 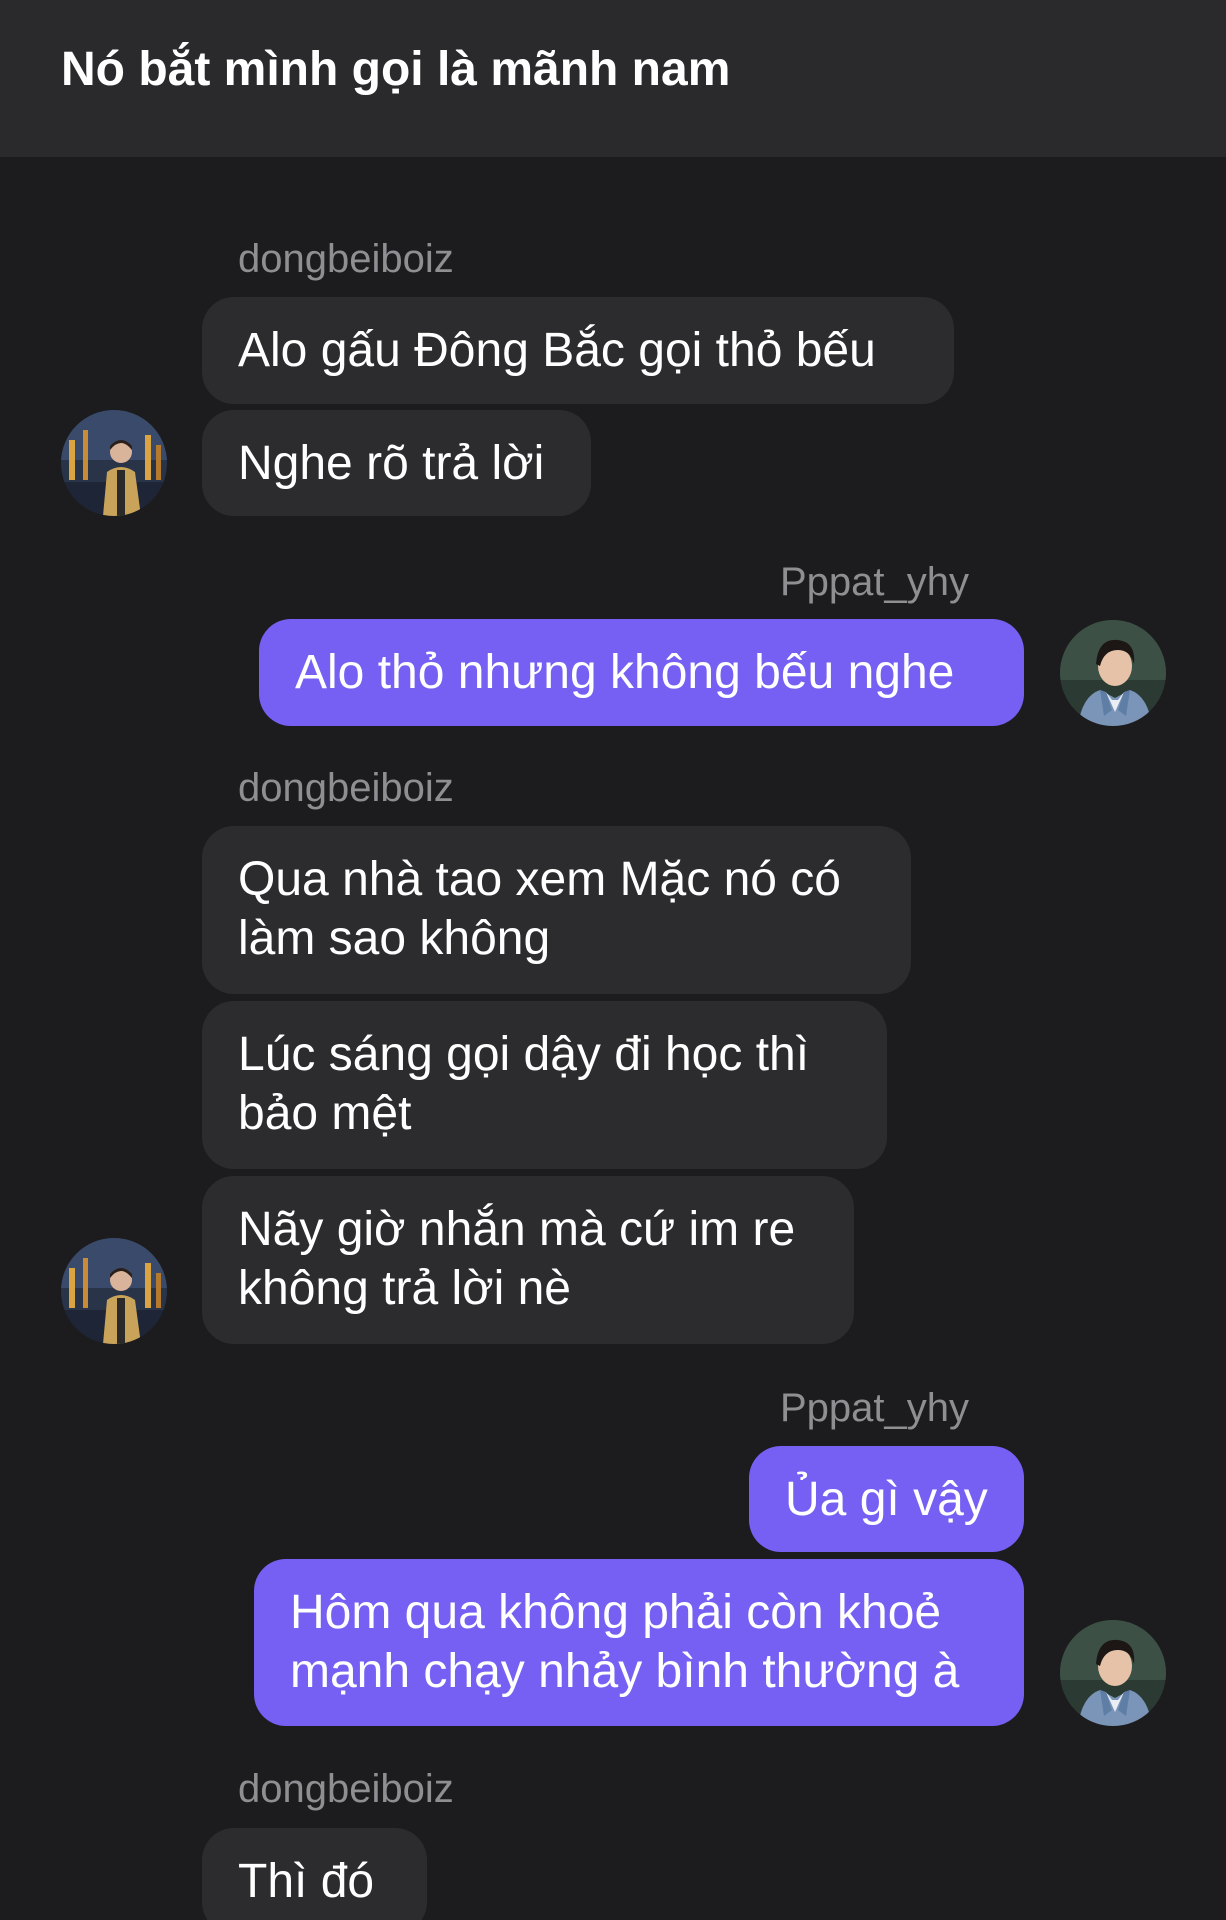 I want to click on message-text: Qua nhà tao xem Mặc nó có làm sao không, so click(x=539, y=909).